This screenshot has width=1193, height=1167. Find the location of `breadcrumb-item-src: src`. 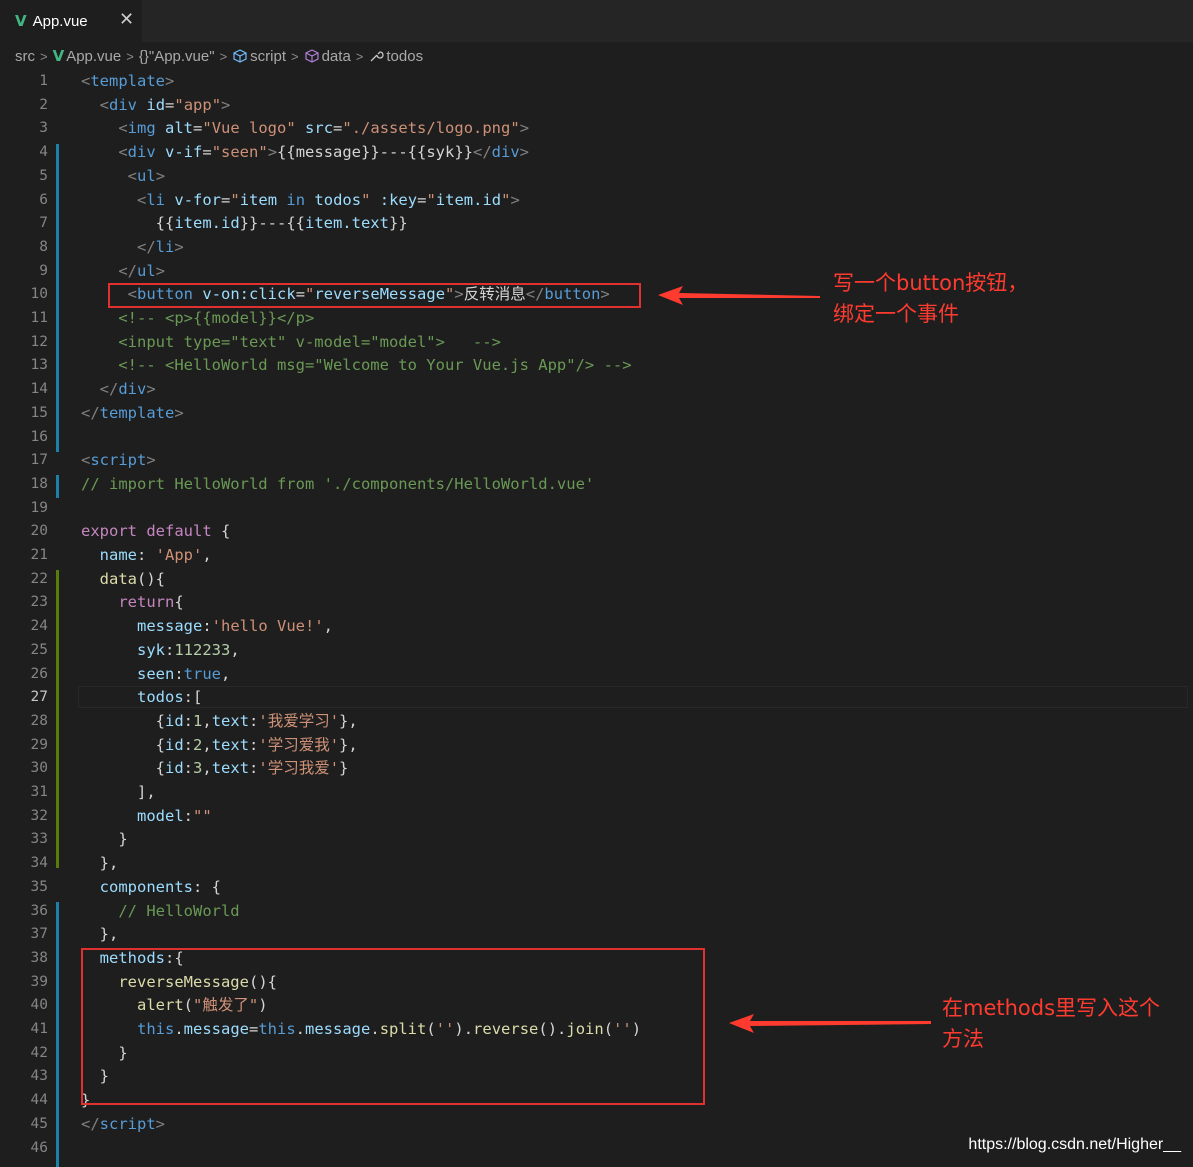

breadcrumb-item-src: src is located at coordinates (25, 56).